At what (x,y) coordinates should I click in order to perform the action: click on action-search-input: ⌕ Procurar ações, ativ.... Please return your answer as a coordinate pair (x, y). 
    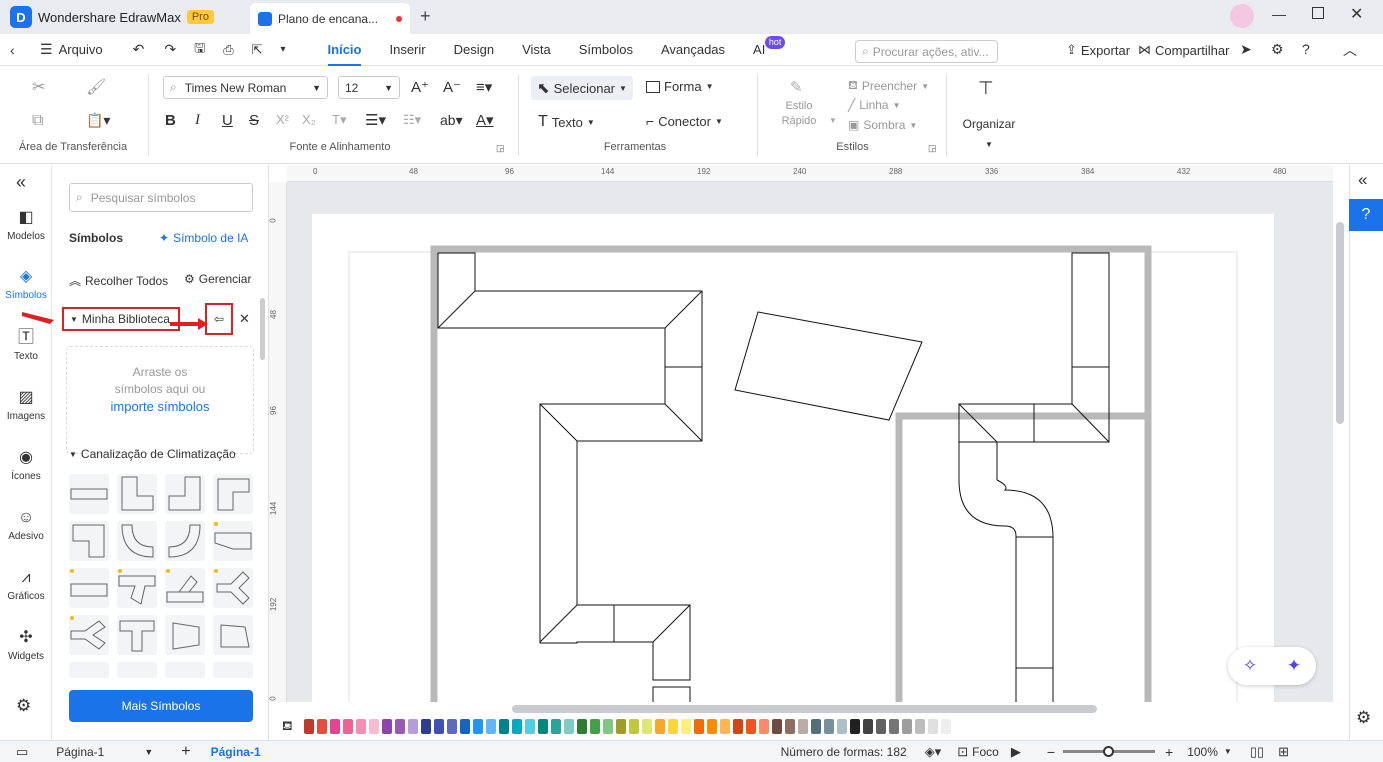
    Looking at the image, I should click on (926, 51).